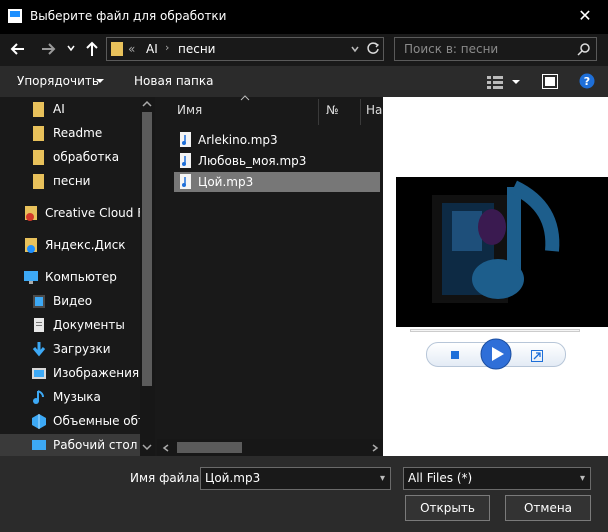 The width and height of the screenshot is (608, 532). Describe the element at coordinates (70, 278) in the screenshot. I see `sidebar-item-computer: Компьютер` at that location.